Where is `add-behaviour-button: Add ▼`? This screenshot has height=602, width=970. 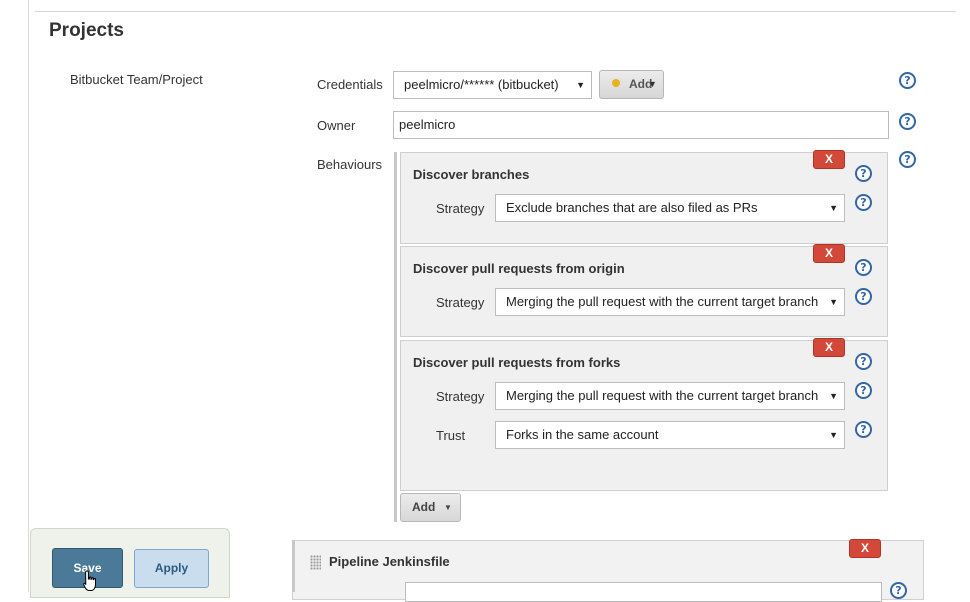
add-behaviour-button: Add ▼ is located at coordinates (430, 507).